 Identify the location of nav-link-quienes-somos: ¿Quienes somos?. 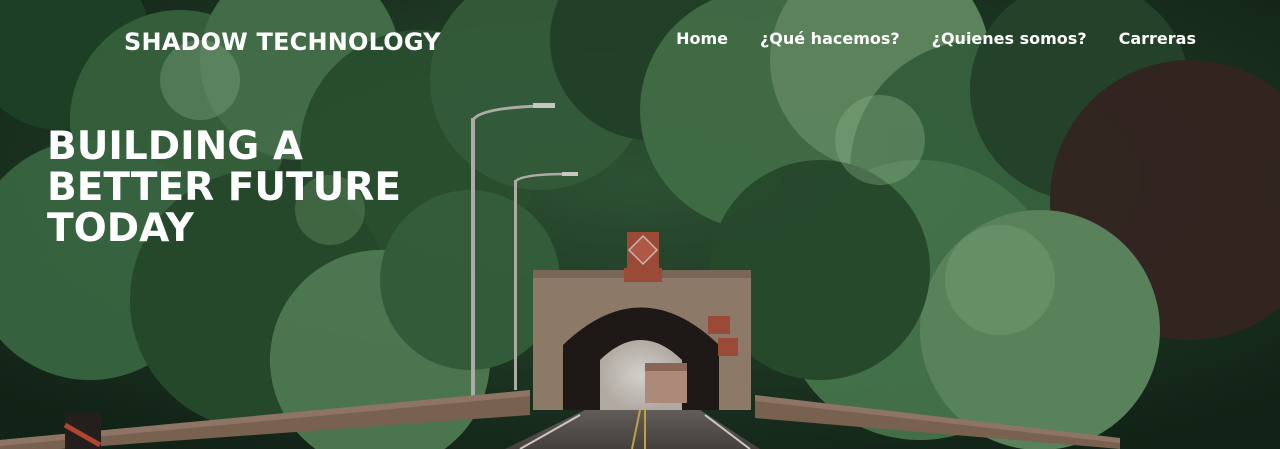
(1009, 38).